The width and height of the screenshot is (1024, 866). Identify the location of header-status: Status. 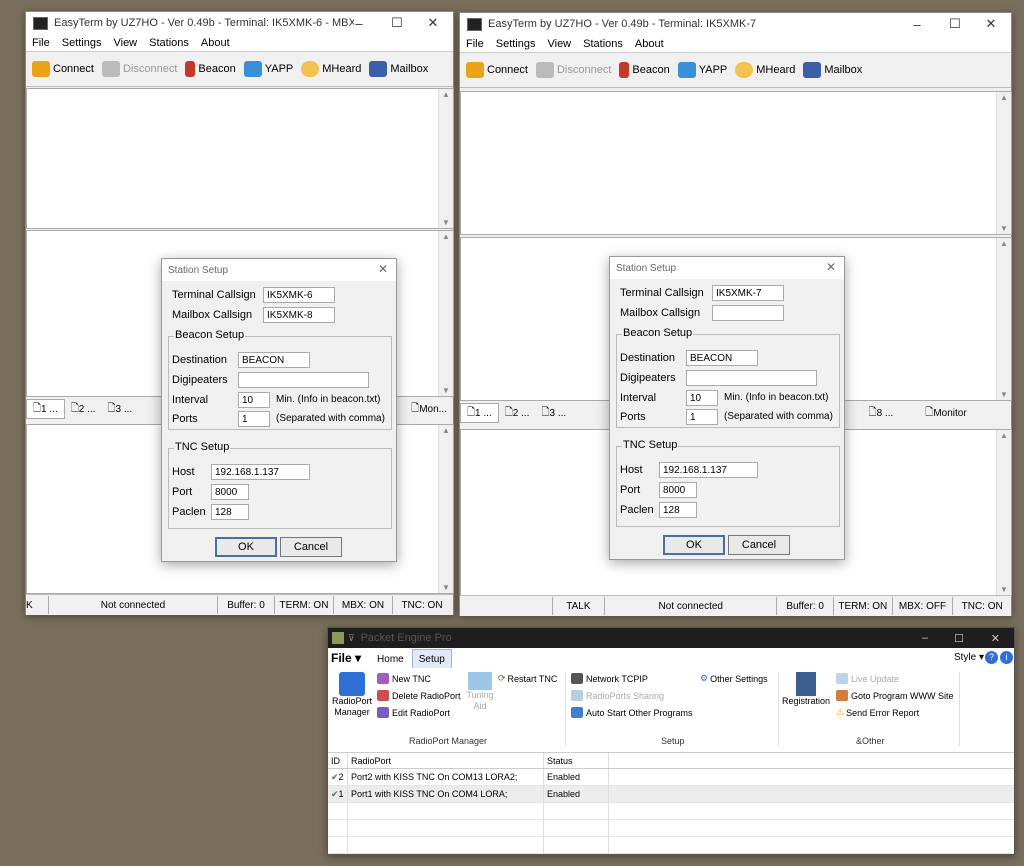
(576, 760).